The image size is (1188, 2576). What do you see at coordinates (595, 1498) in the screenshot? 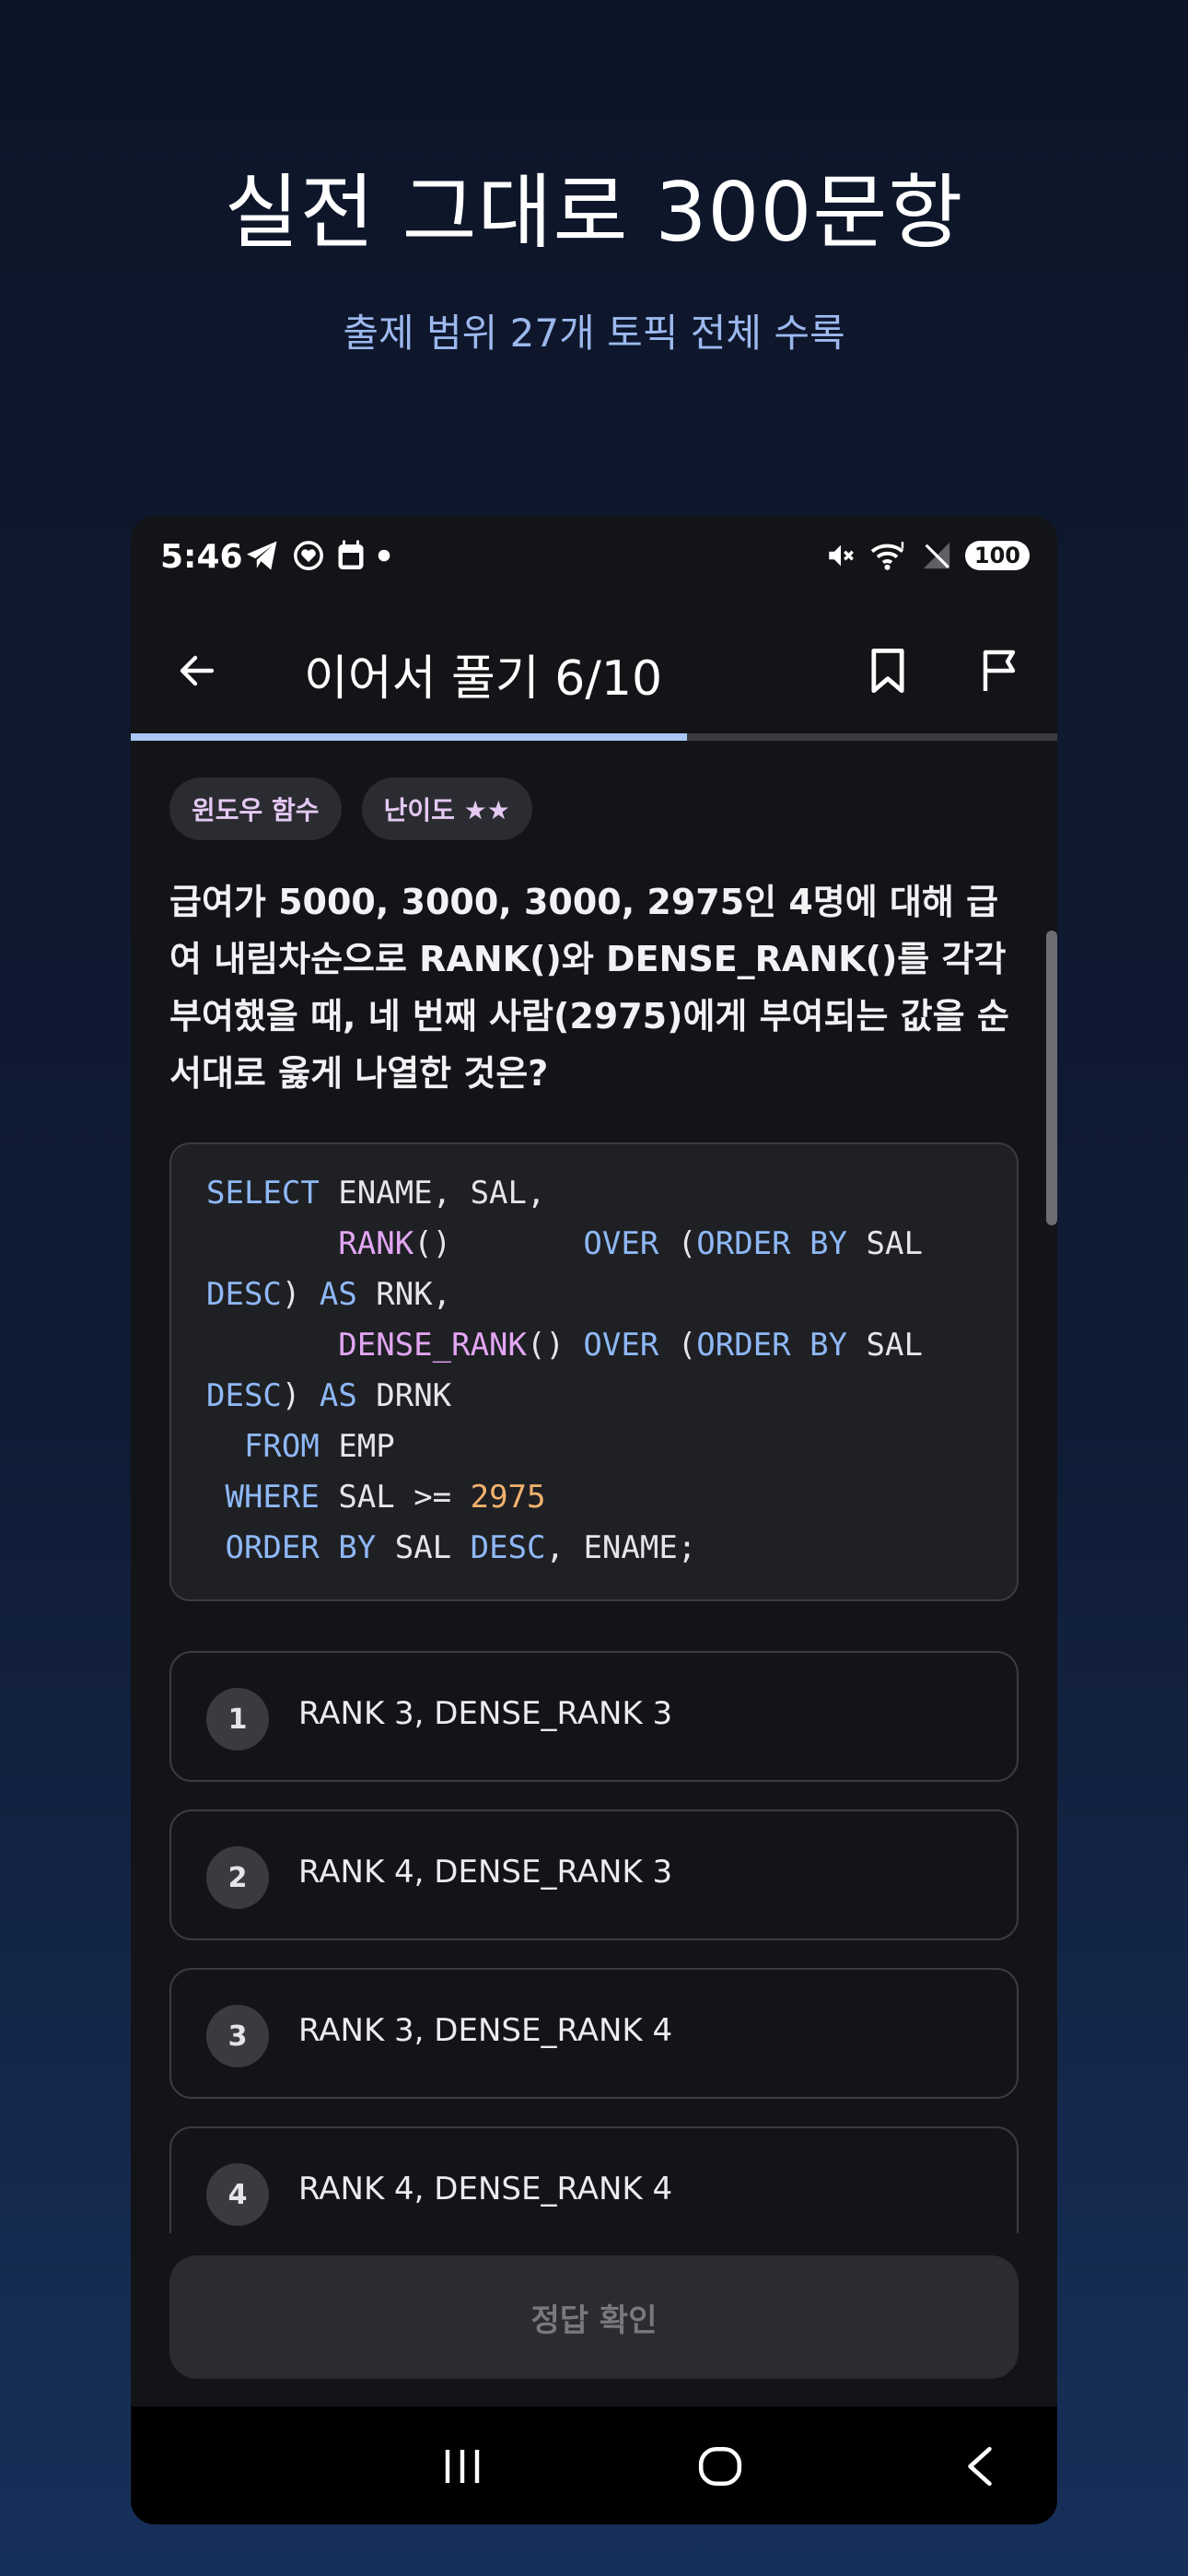
I see `code-line: WHERE SAL >= 2975` at bounding box center [595, 1498].